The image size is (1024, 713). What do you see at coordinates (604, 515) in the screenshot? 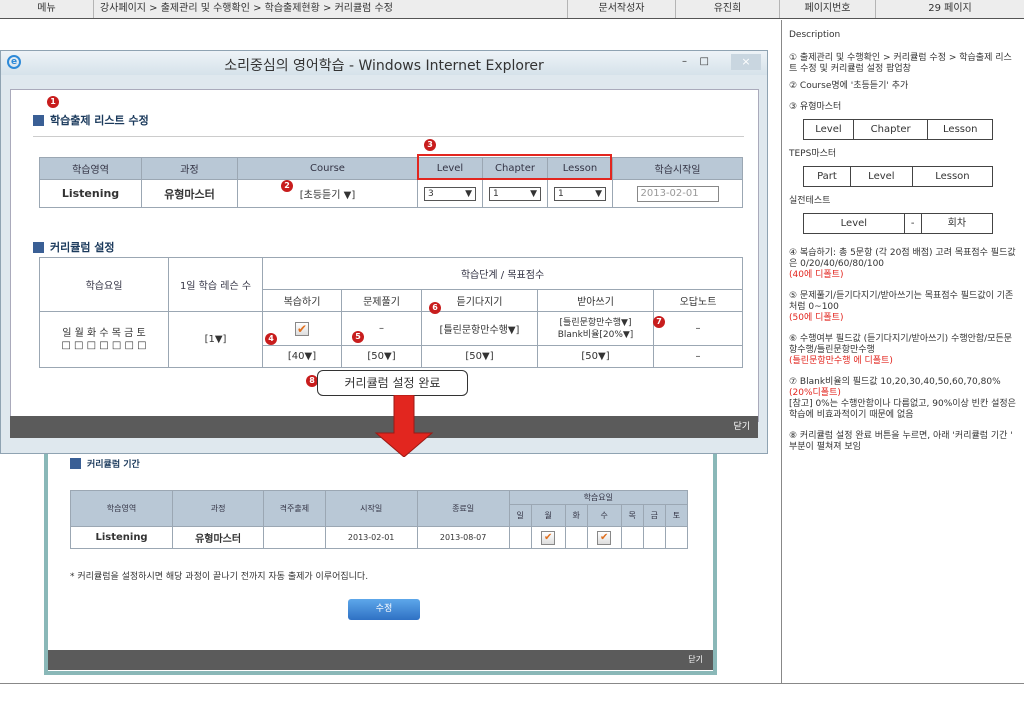
I see `day-wed: 수` at bounding box center [604, 515].